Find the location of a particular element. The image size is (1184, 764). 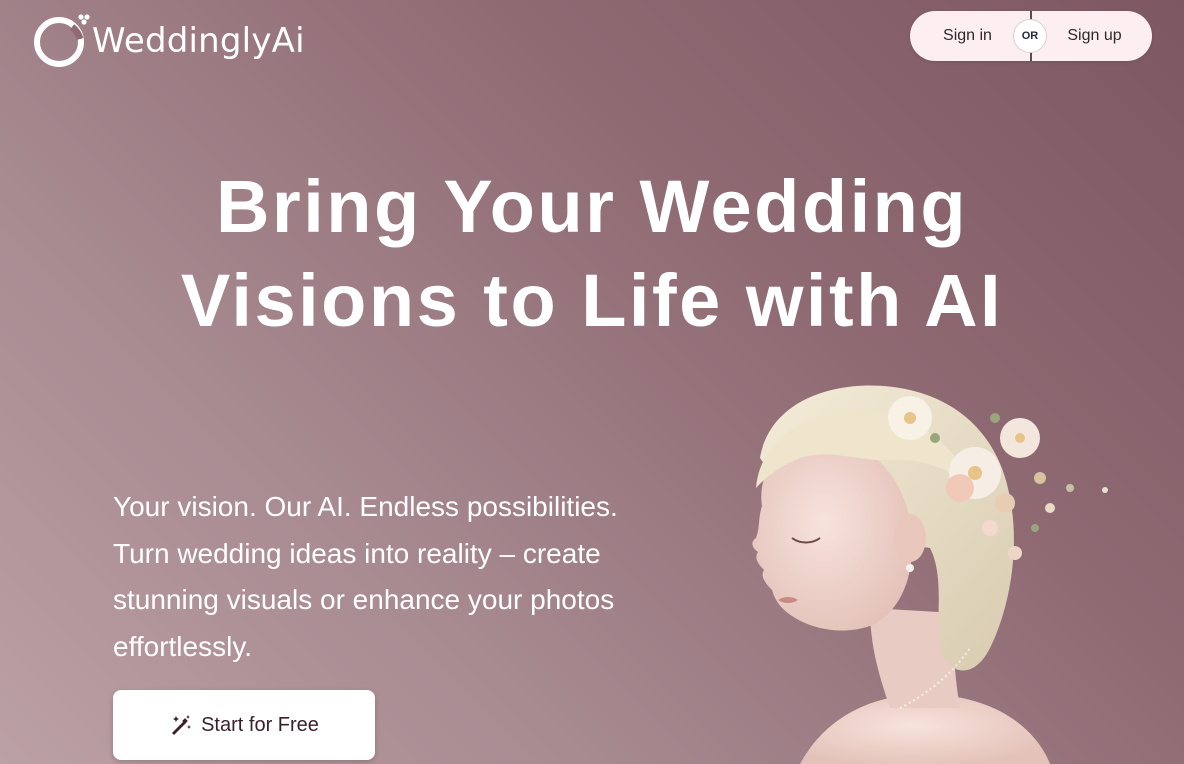

brand-name: WeddinglyAi is located at coordinates (198, 41).